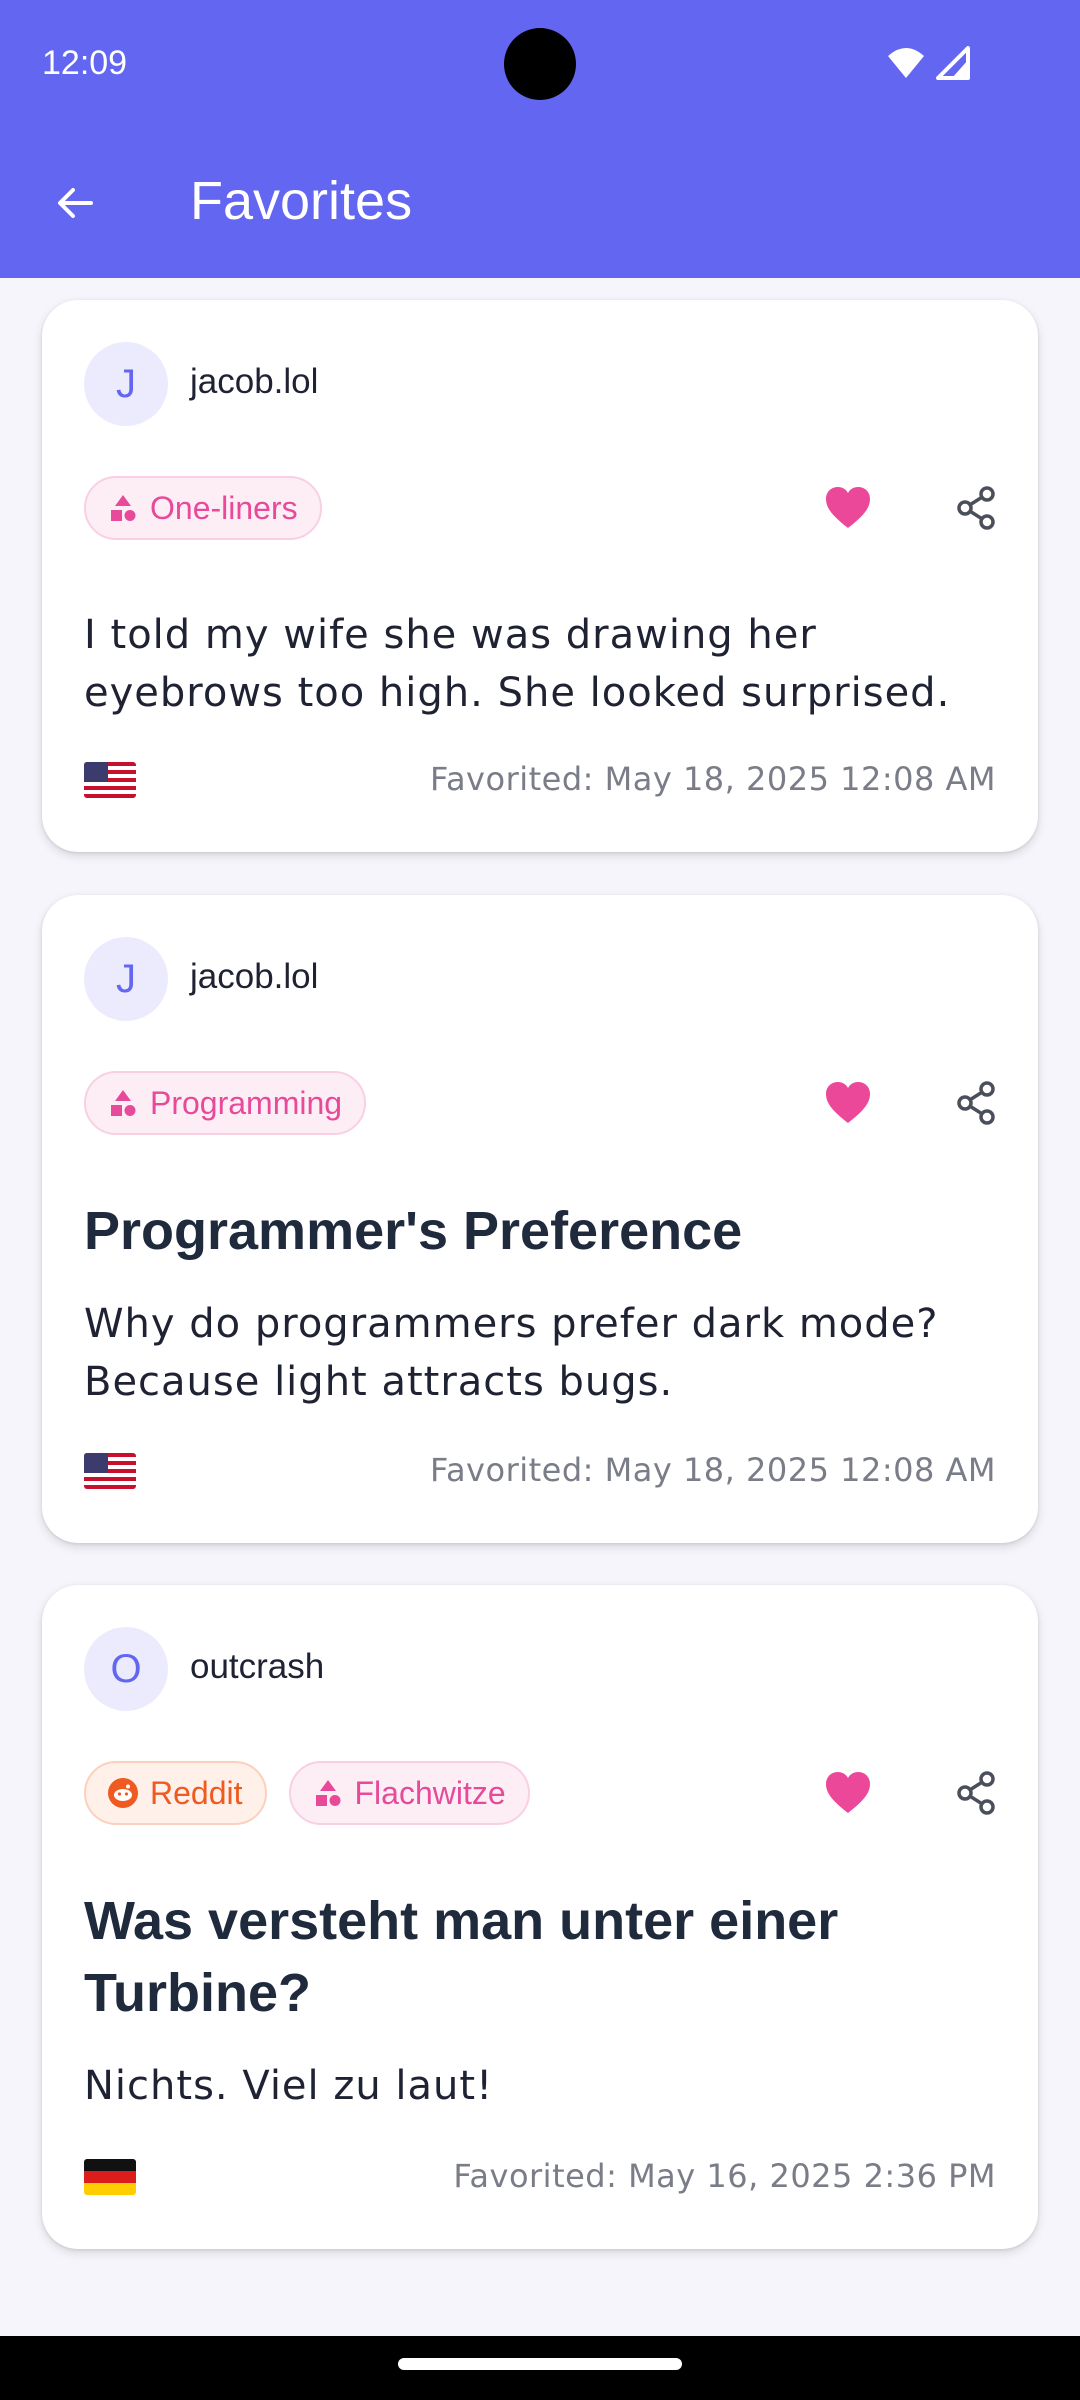 The image size is (1080, 2400). I want to click on category-tag-label: Flachwitze, so click(430, 1792).